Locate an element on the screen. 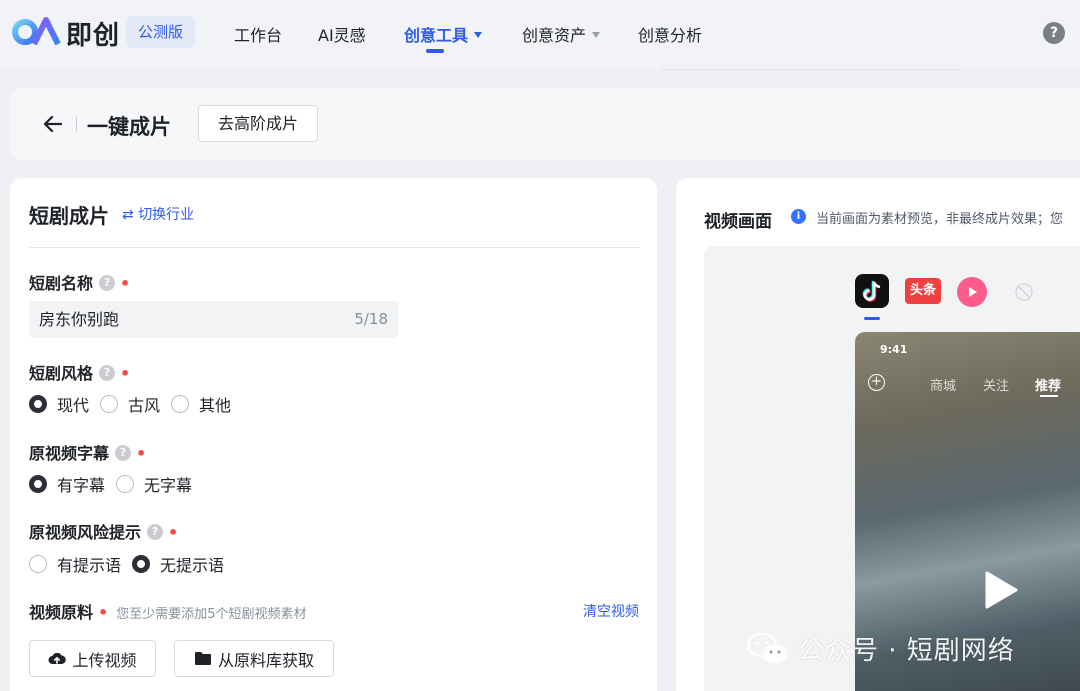 Image resolution: width=1080 pixels, height=691 pixels. radio-label: 现代 is located at coordinates (73, 405).